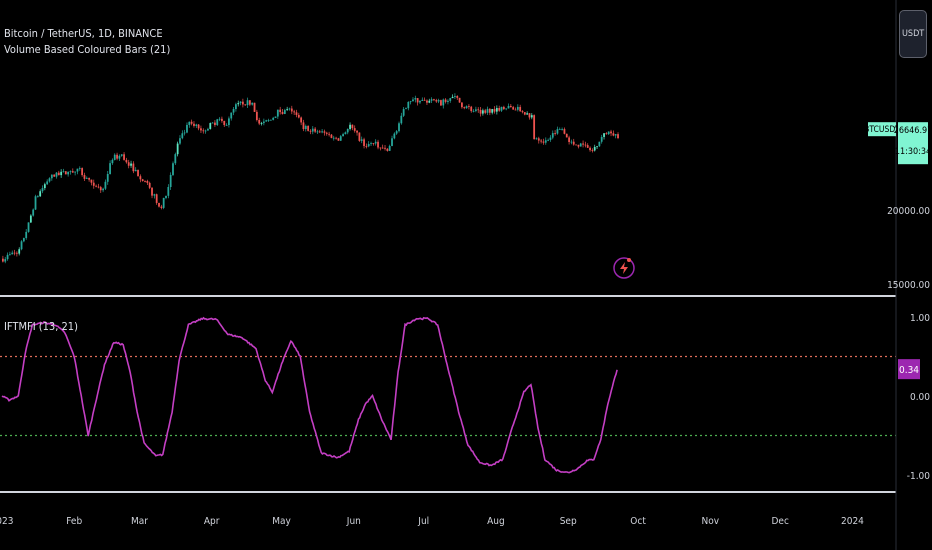  Describe the element at coordinates (41, 326) in the screenshot. I see `oscillator-title: IFTMFI (13, 21)` at that location.